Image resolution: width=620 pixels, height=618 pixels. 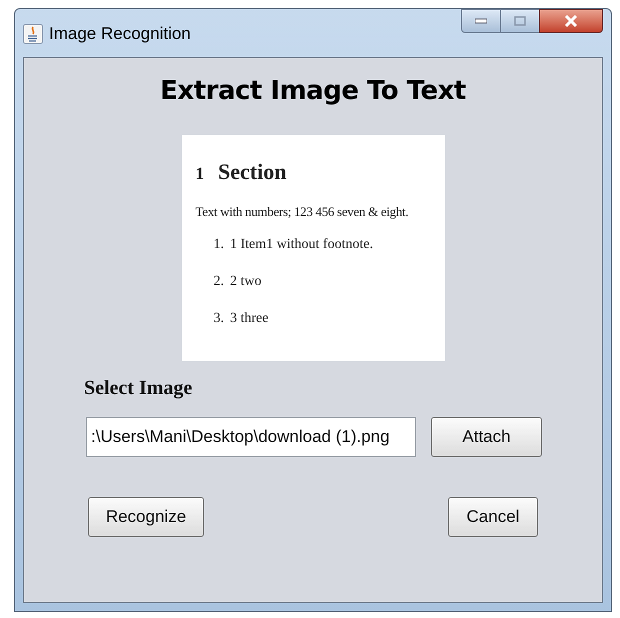 I want to click on close-icon, so click(x=571, y=21).